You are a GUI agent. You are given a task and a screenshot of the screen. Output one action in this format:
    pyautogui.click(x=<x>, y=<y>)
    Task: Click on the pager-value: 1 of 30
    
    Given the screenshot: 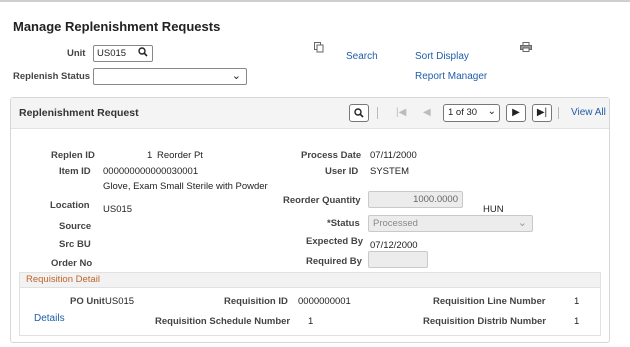 What is the action you would take?
    pyautogui.click(x=463, y=112)
    